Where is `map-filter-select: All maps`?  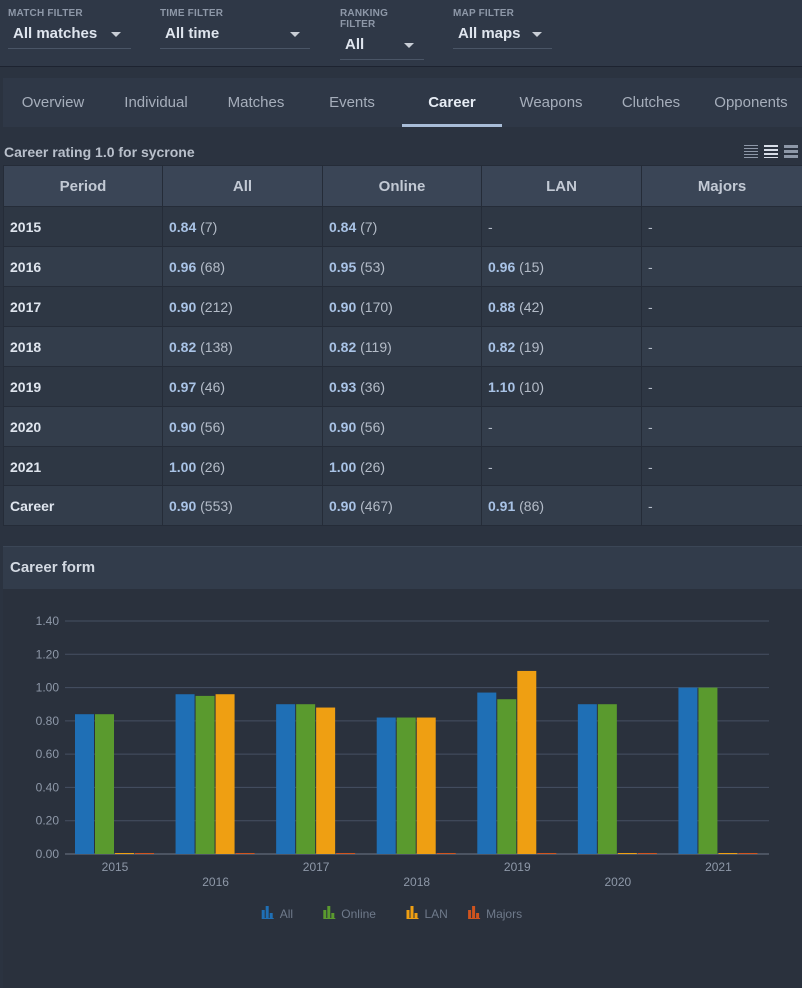 map-filter-select: All maps is located at coordinates (502, 37).